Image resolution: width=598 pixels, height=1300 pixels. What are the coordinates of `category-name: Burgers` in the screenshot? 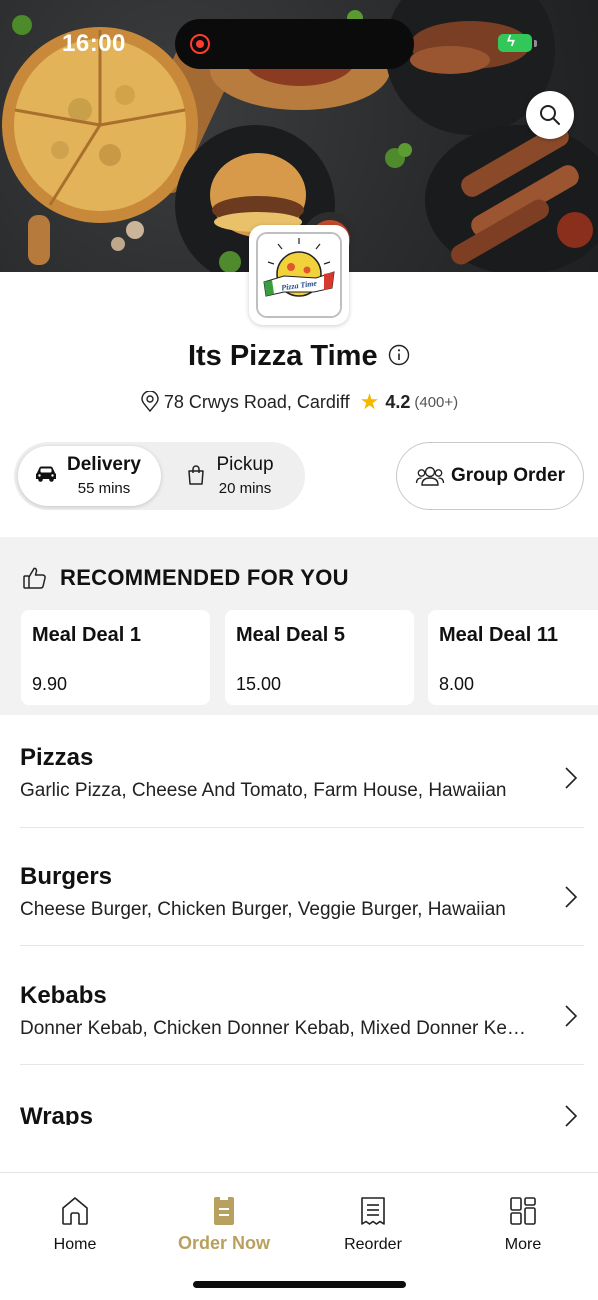 It's located at (66, 876).